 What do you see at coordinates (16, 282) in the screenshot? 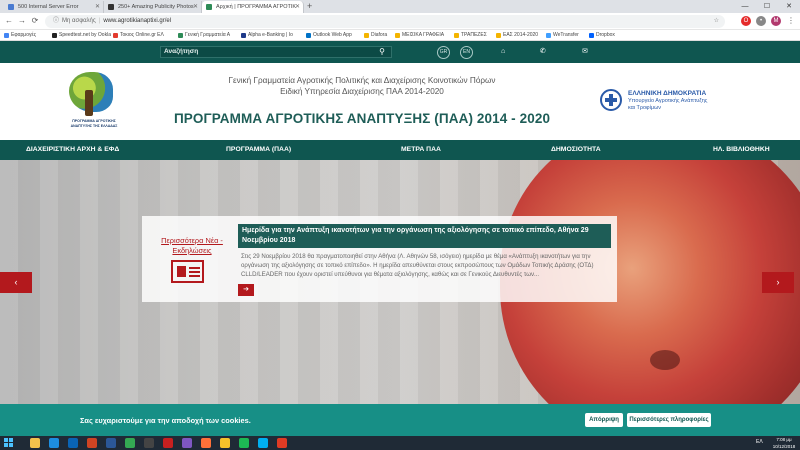
I see `slider-prev-button: ‹` at bounding box center [16, 282].